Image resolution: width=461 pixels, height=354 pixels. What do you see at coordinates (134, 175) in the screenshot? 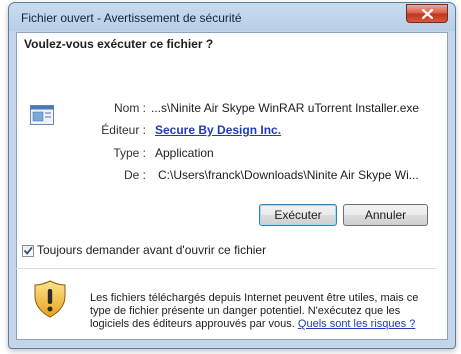
I see `from-label: De :` at bounding box center [134, 175].